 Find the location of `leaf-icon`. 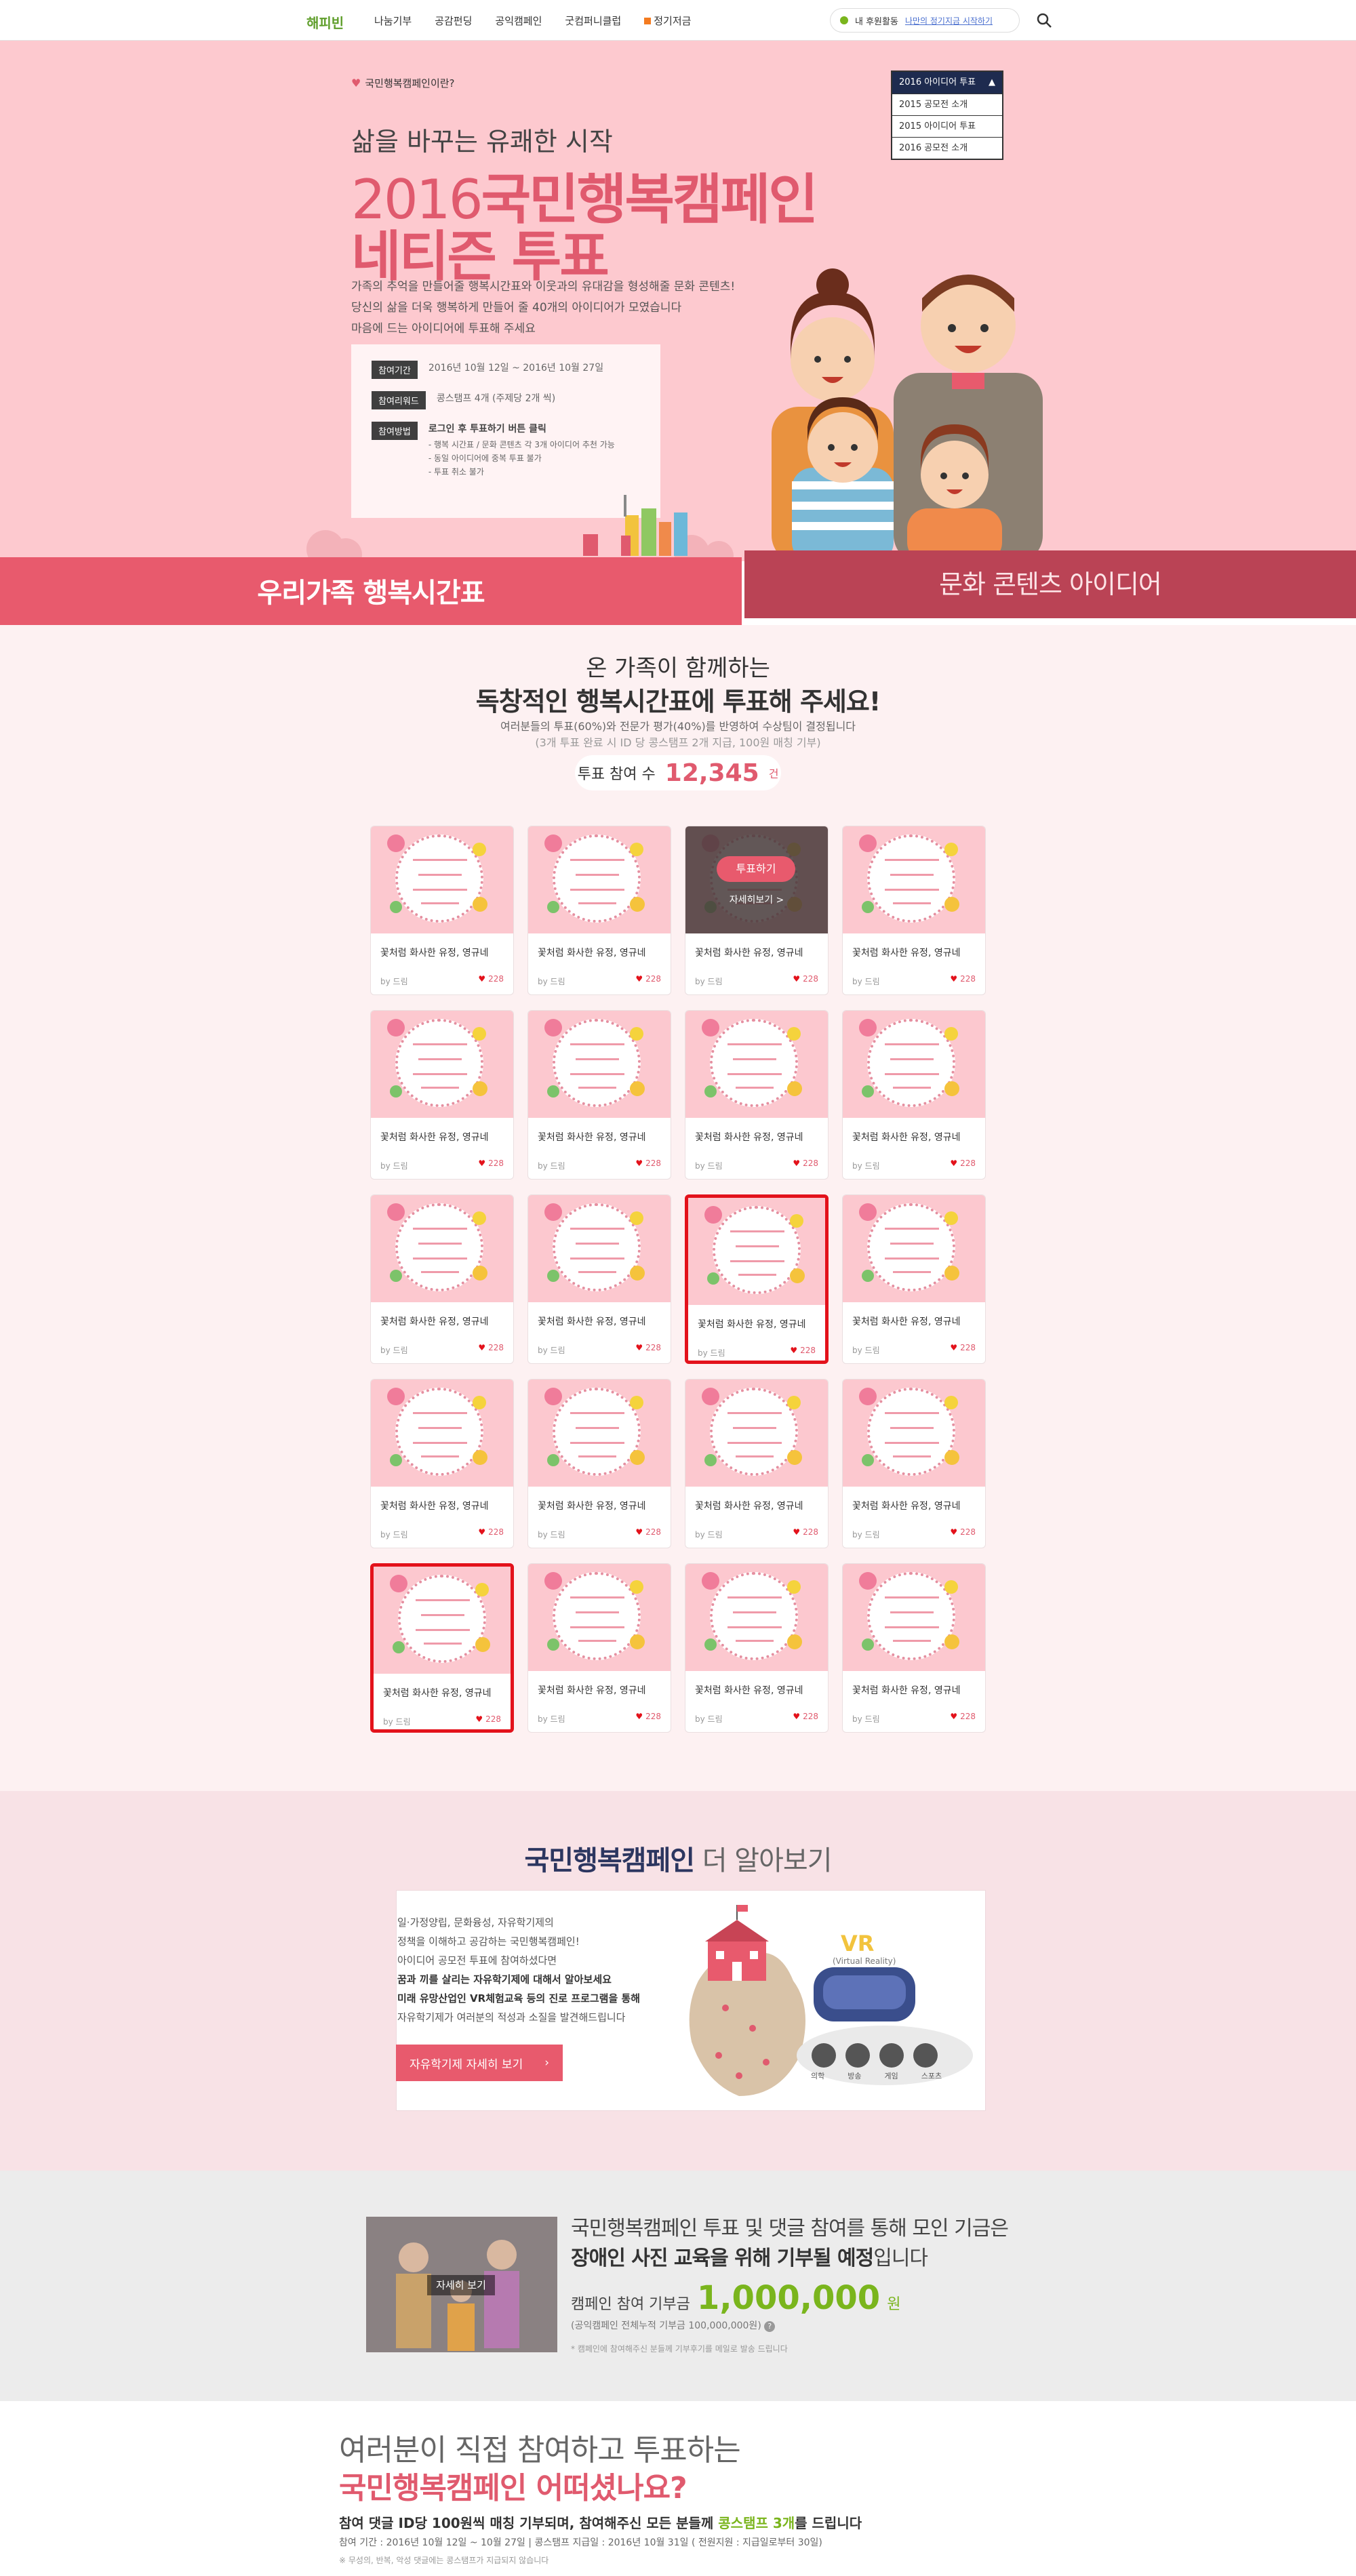

leaf-icon is located at coordinates (553, 907).